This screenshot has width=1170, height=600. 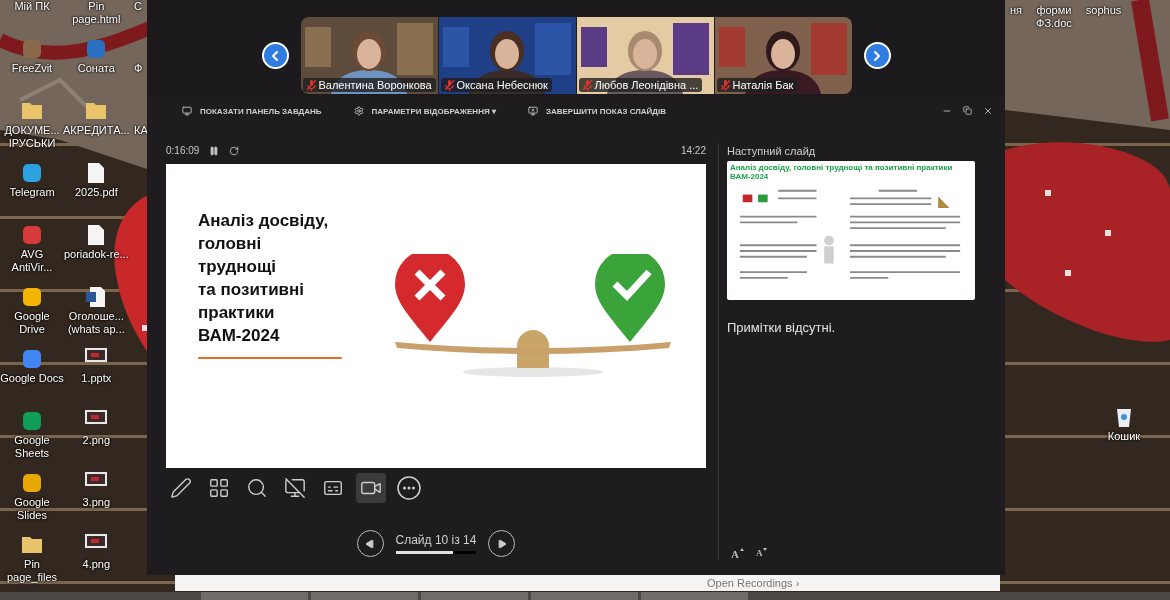 What do you see at coordinates (96, 13) in the screenshot?
I see `desktop-icon-label: Pin page.html` at bounding box center [96, 13].